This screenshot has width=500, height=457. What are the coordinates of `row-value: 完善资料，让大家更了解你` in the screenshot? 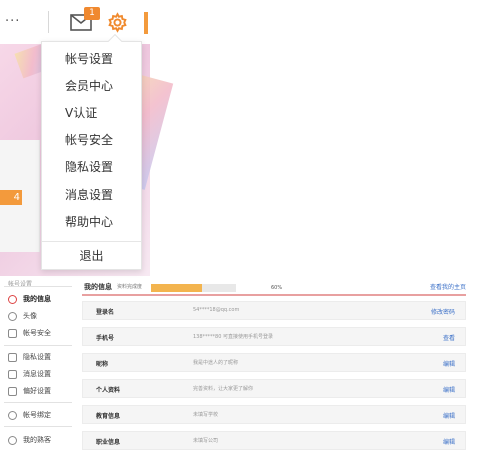 It's located at (223, 389).